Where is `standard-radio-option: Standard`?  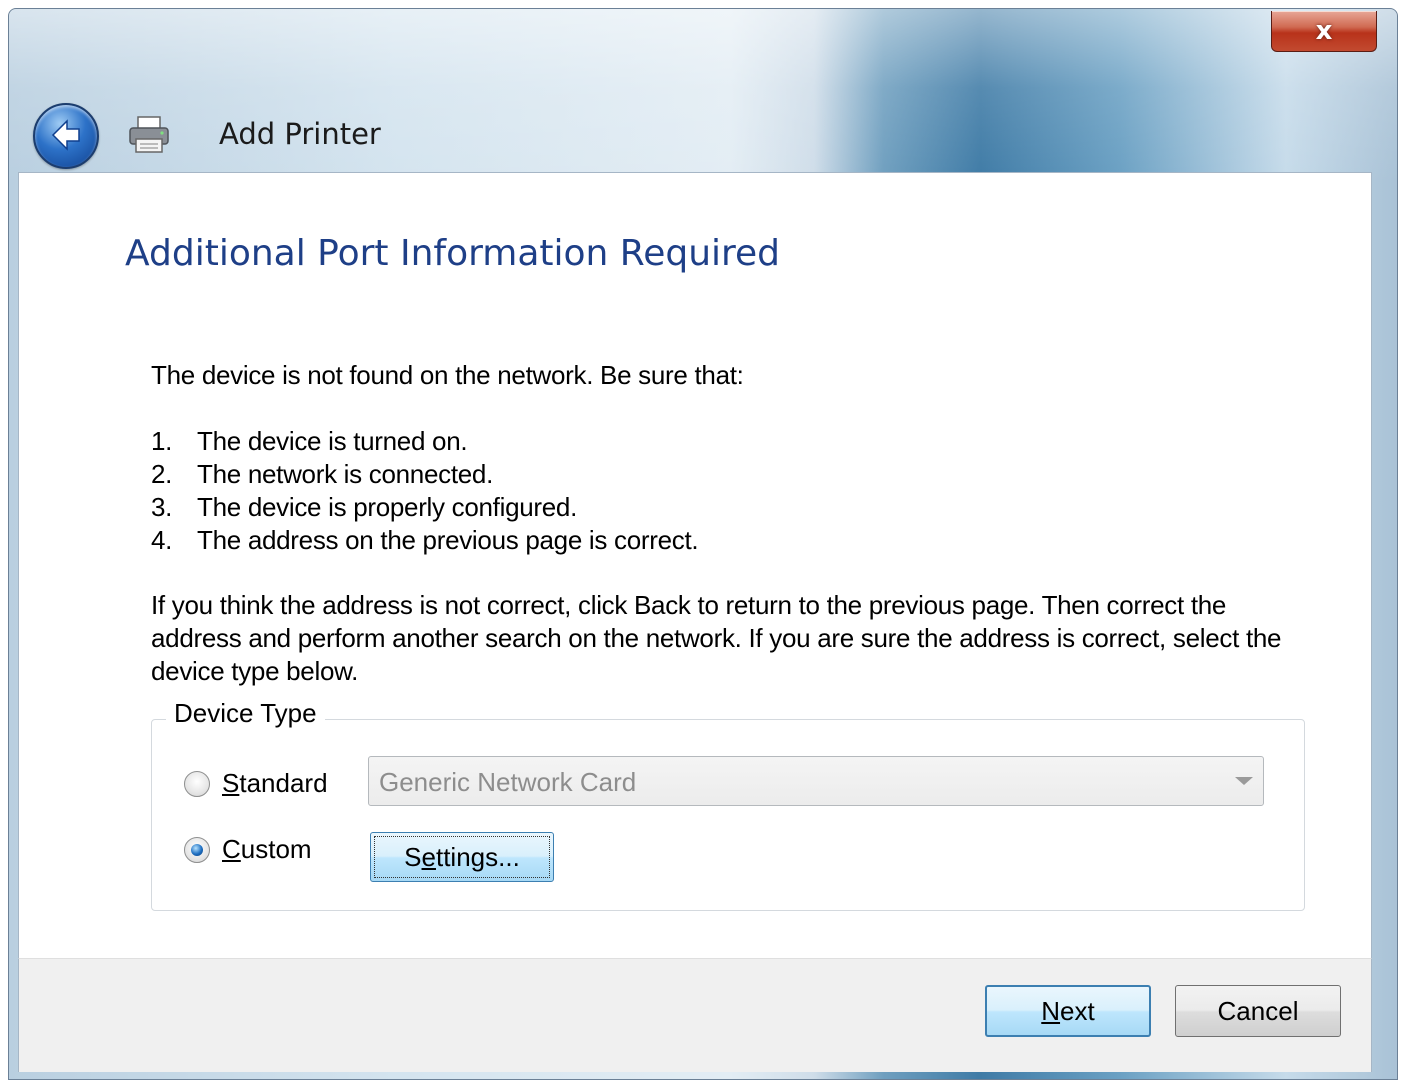 standard-radio-option: Standard is located at coordinates (256, 783).